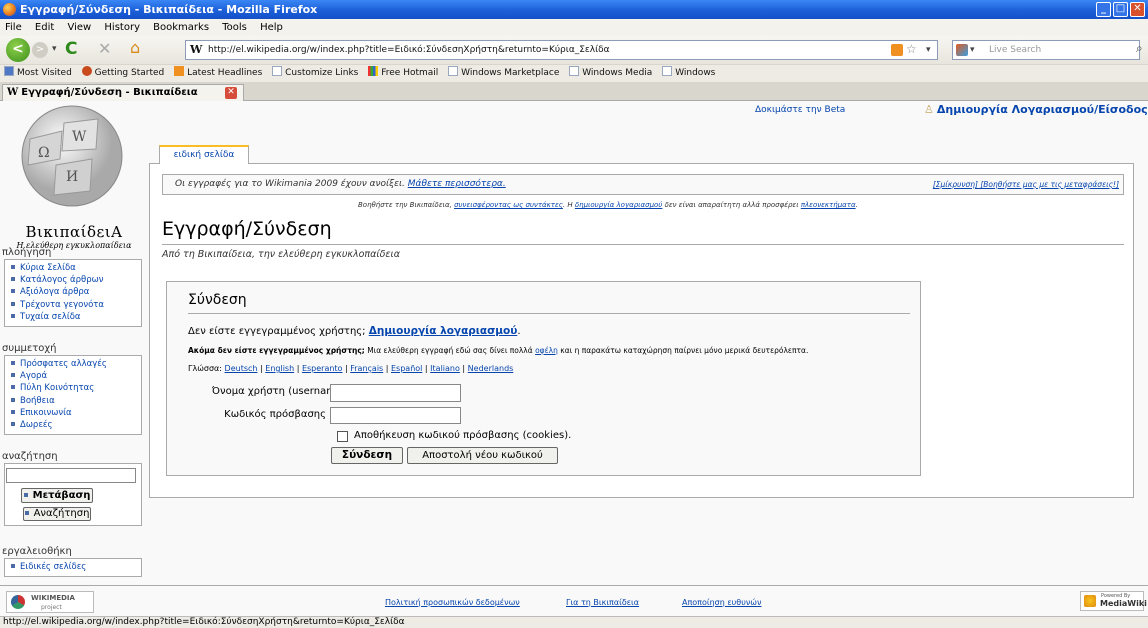  I want to click on sidebar-item-special-pages: Ειδικές σελίδες, so click(76, 567).